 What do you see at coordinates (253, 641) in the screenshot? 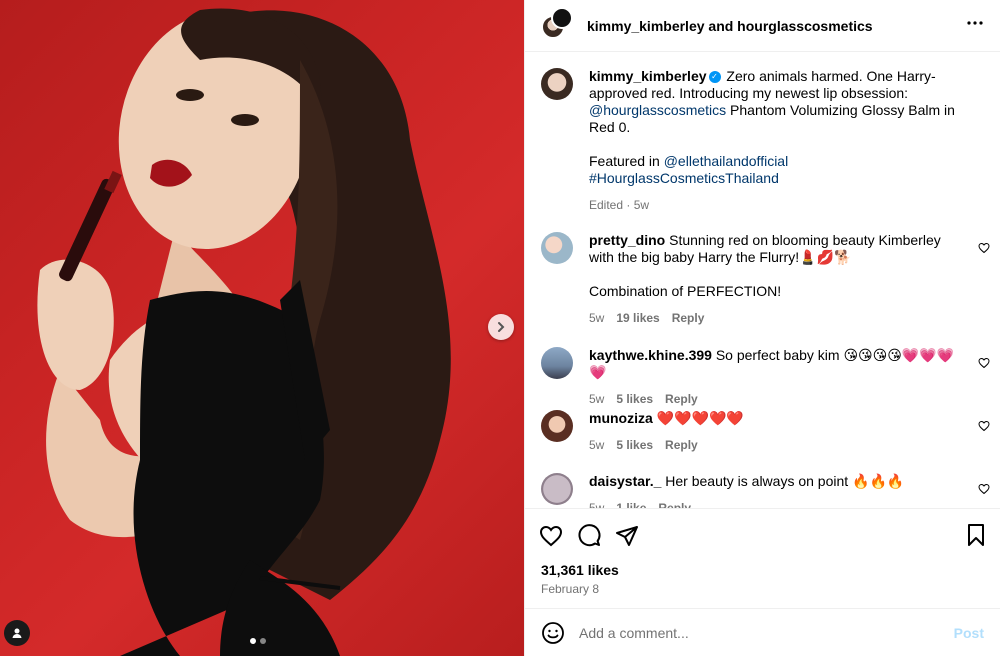
I see `carousel-dot-active` at bounding box center [253, 641].